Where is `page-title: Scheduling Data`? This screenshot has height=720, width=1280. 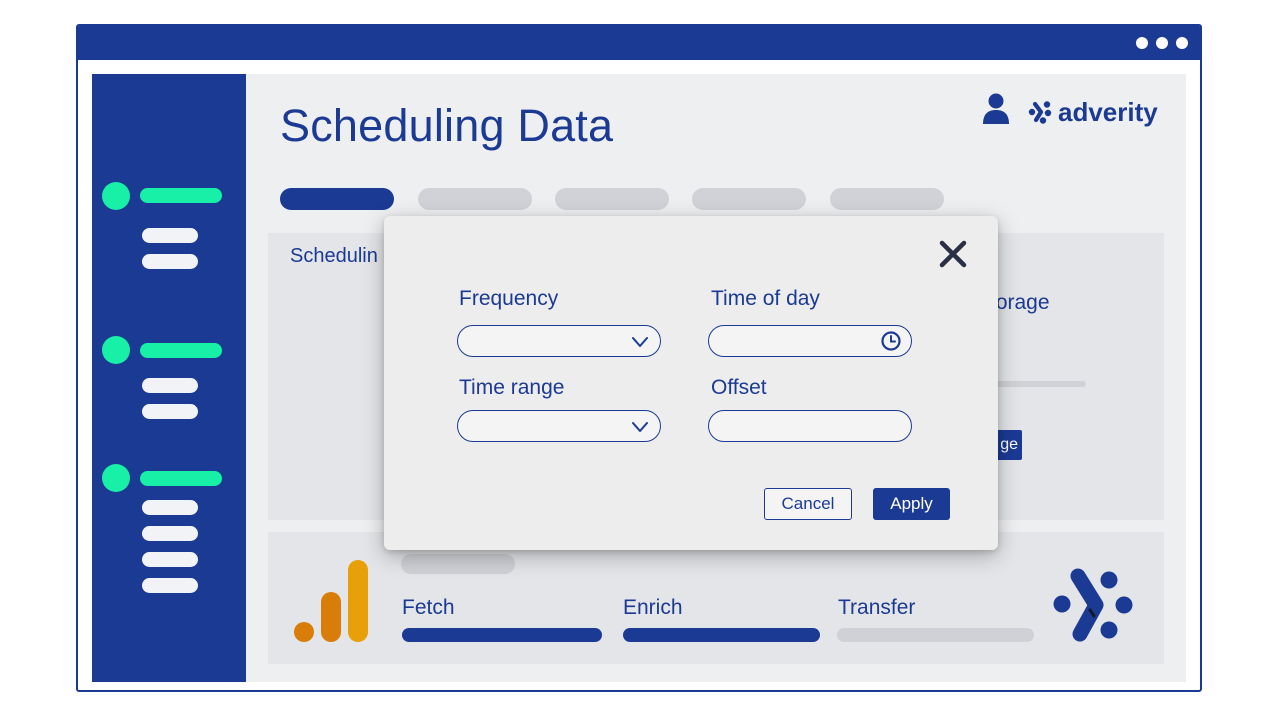 page-title: Scheduling Data is located at coordinates (447, 125).